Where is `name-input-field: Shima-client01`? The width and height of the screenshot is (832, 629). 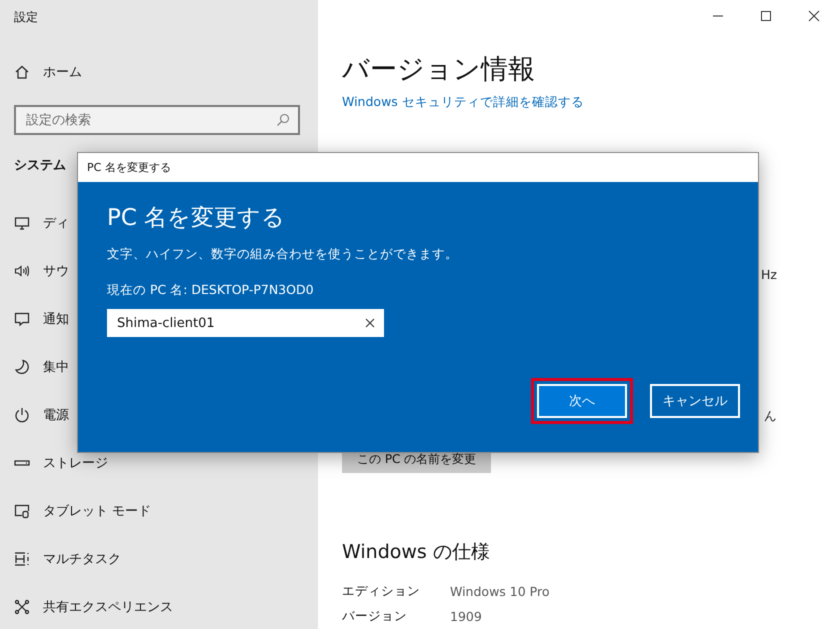
name-input-field: Shima-client01 is located at coordinates (245, 323).